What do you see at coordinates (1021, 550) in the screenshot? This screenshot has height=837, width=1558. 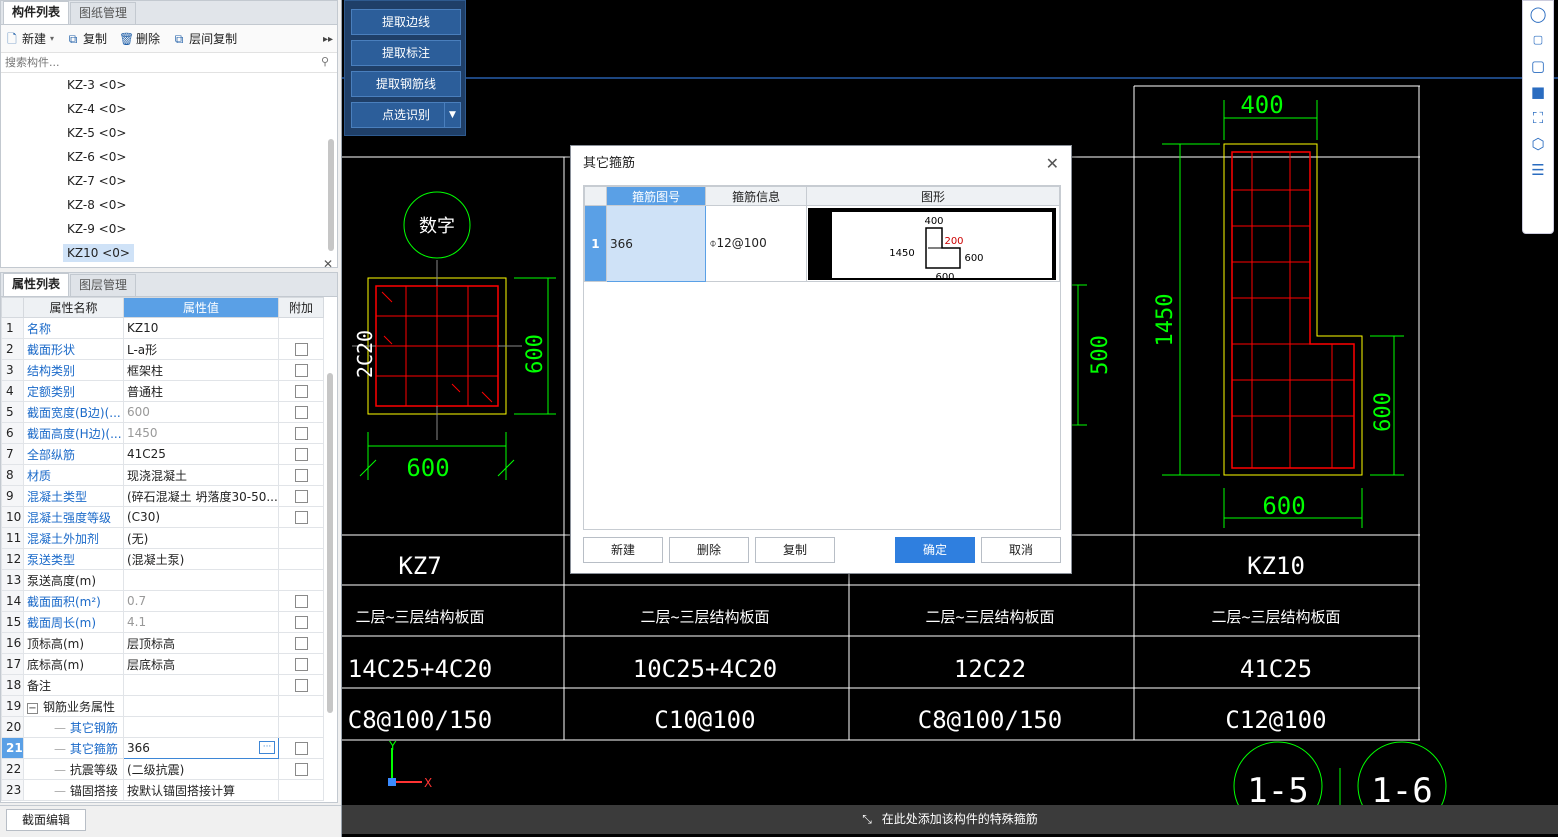 I see `cancel-button: 取消` at bounding box center [1021, 550].